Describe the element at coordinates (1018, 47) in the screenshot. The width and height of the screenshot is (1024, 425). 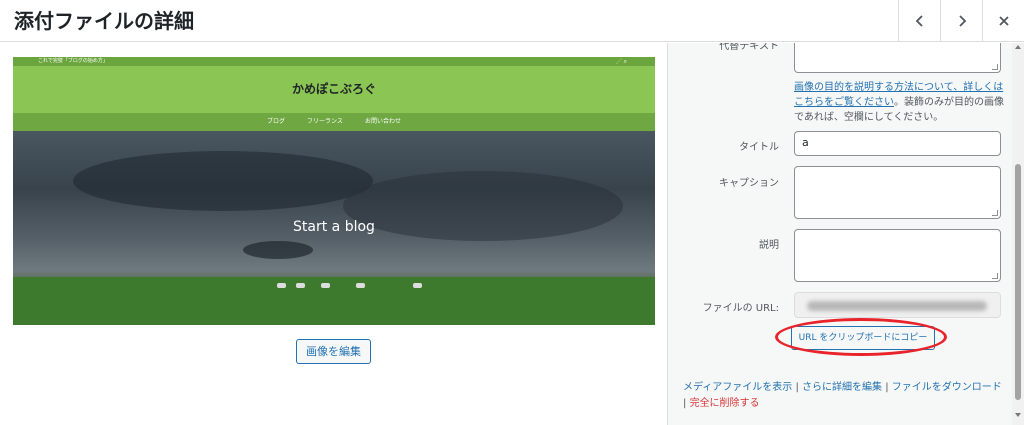
I see `scroll-up-arrow-icon` at that location.